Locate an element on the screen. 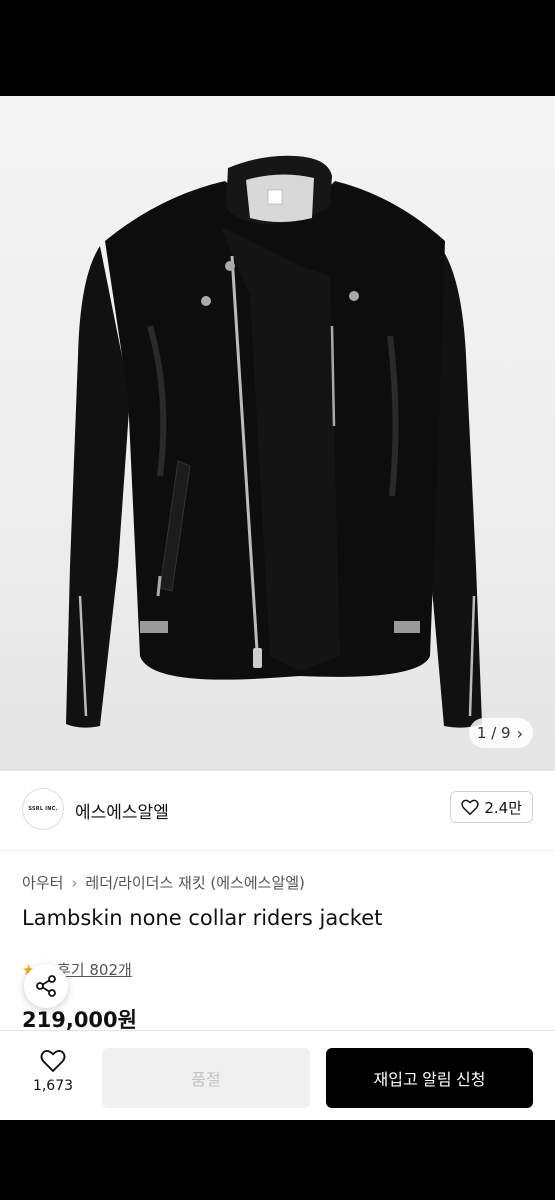 This screenshot has width=555, height=1200. wishlist-button: 1,673 is located at coordinates (53, 1071).